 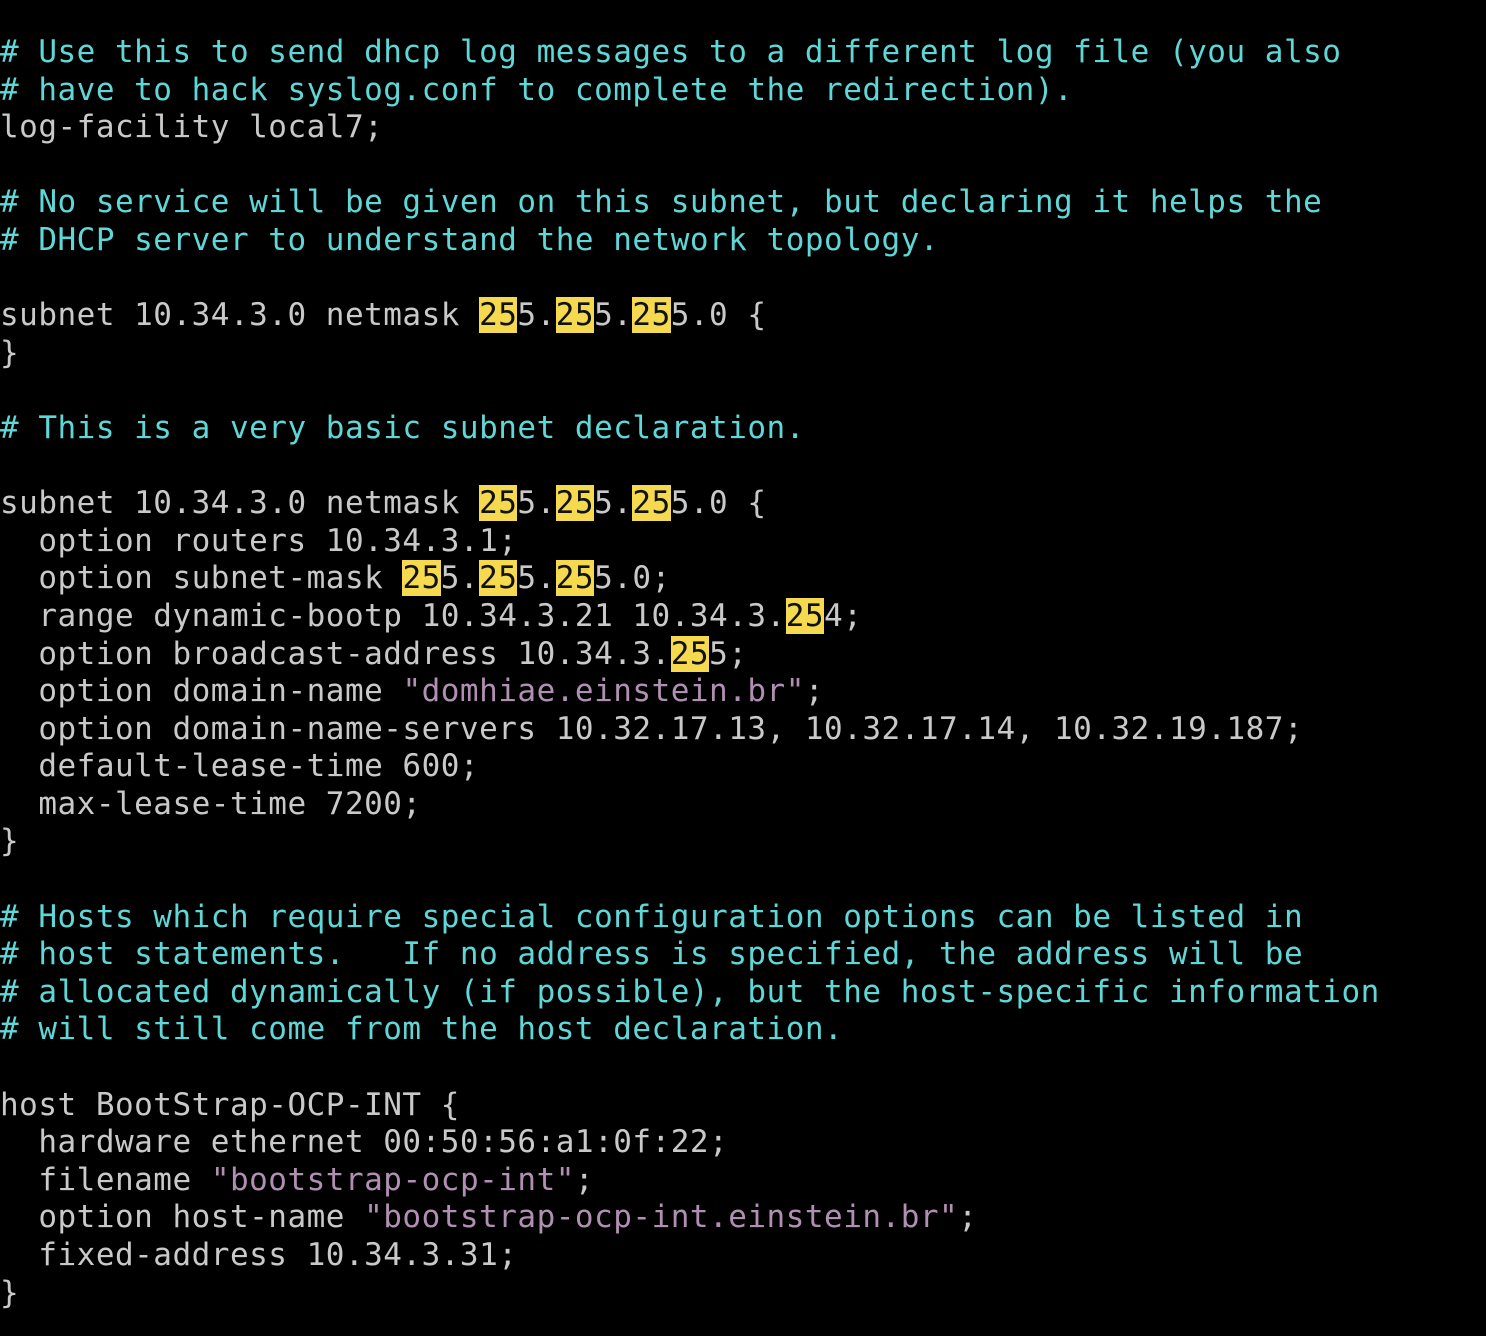 What do you see at coordinates (632, 578) in the screenshot?
I see `code-text: 5.0;` at bounding box center [632, 578].